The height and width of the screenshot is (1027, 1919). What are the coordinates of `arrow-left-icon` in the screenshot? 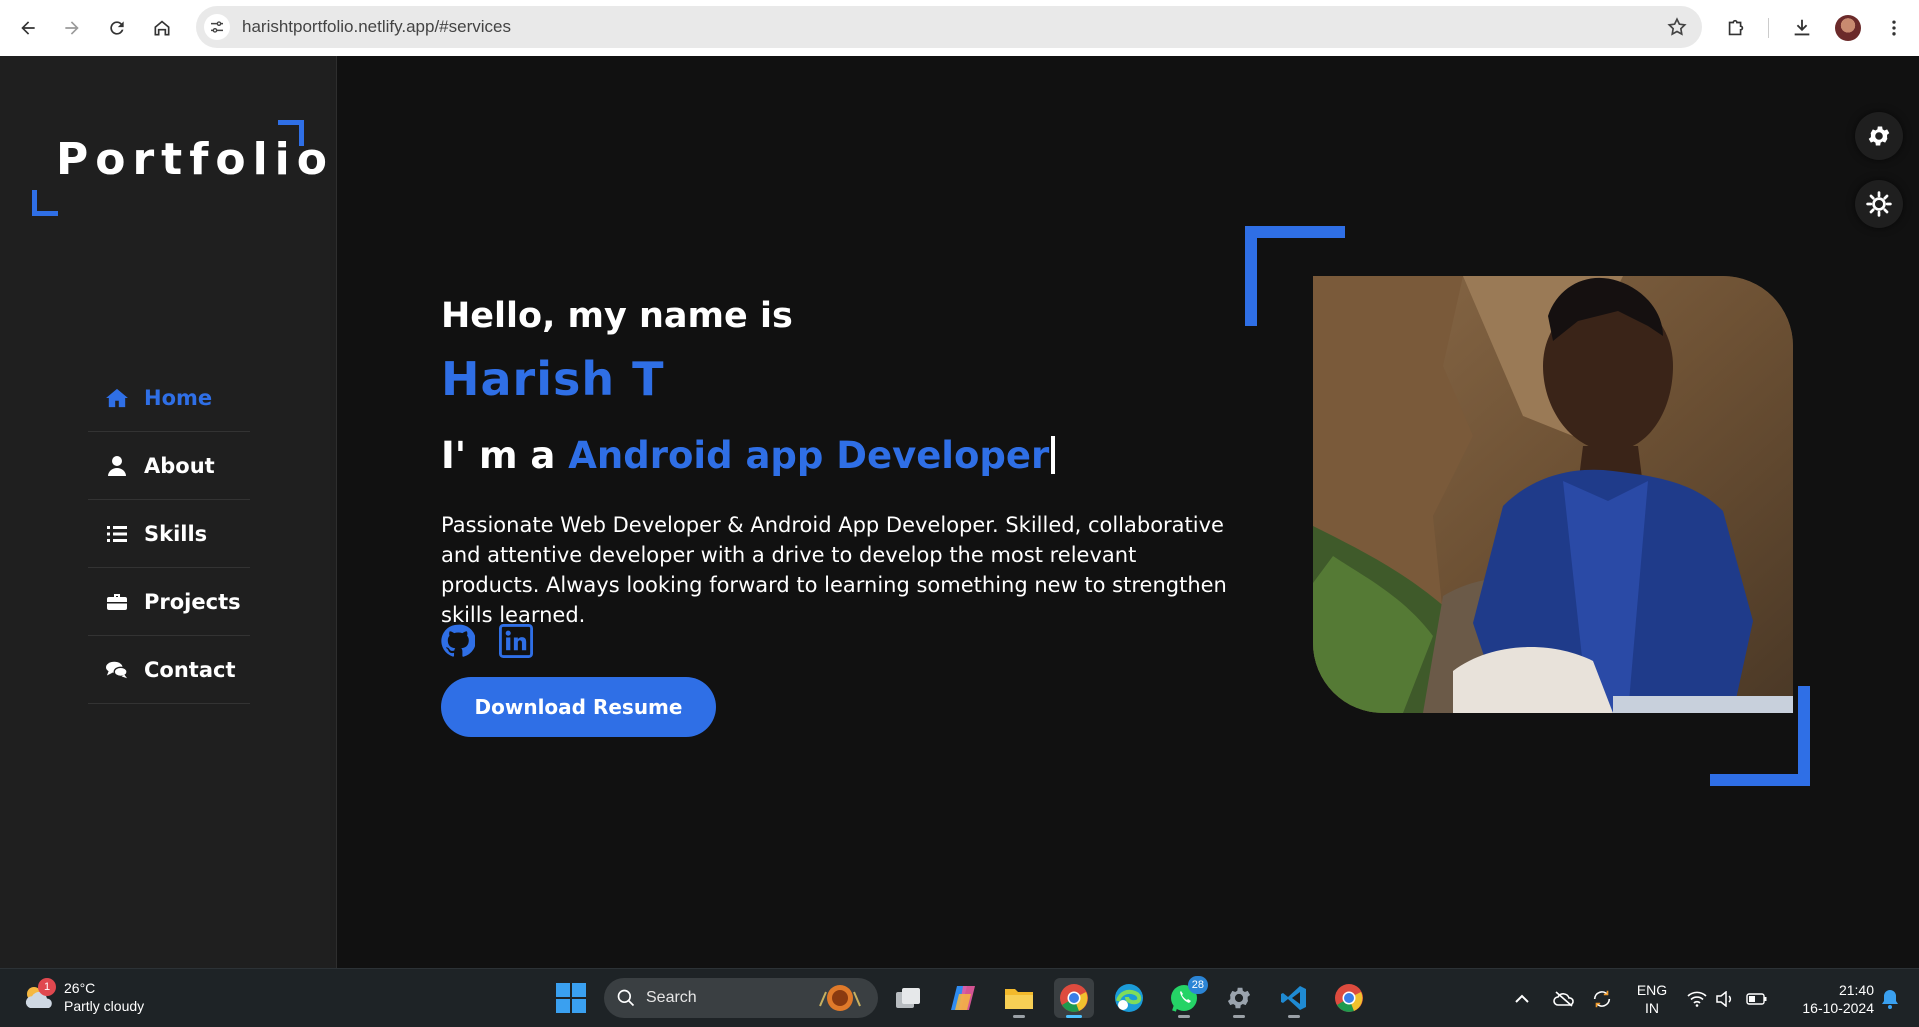 It's located at (28, 28).